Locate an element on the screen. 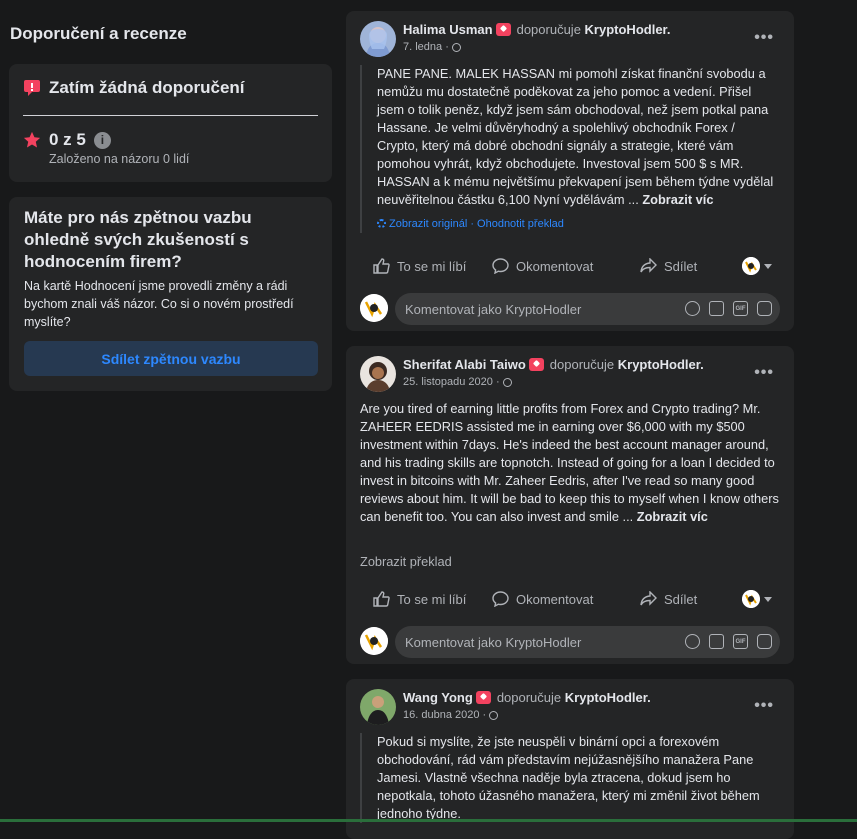 Image resolution: width=857 pixels, height=839 pixels. gear-icon is located at coordinates (381, 223).